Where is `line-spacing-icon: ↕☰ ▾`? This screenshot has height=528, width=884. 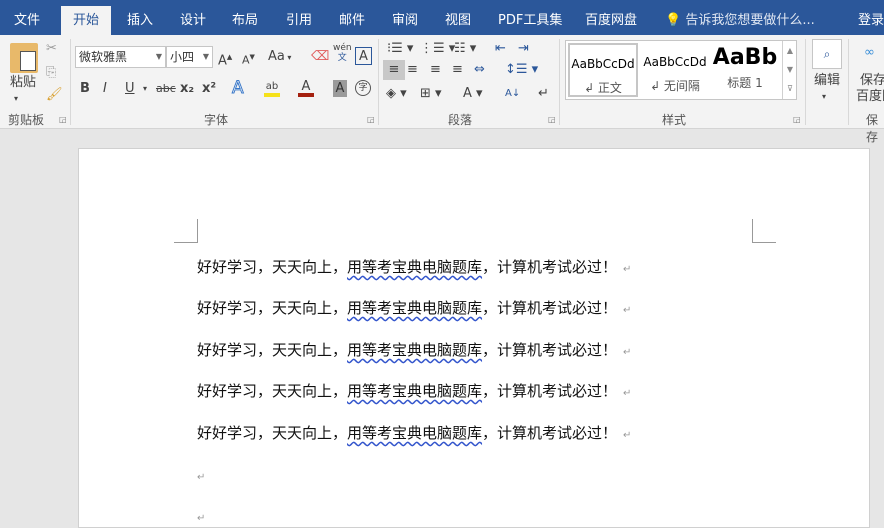 line-spacing-icon: ↕☰ ▾ is located at coordinates (521, 70).